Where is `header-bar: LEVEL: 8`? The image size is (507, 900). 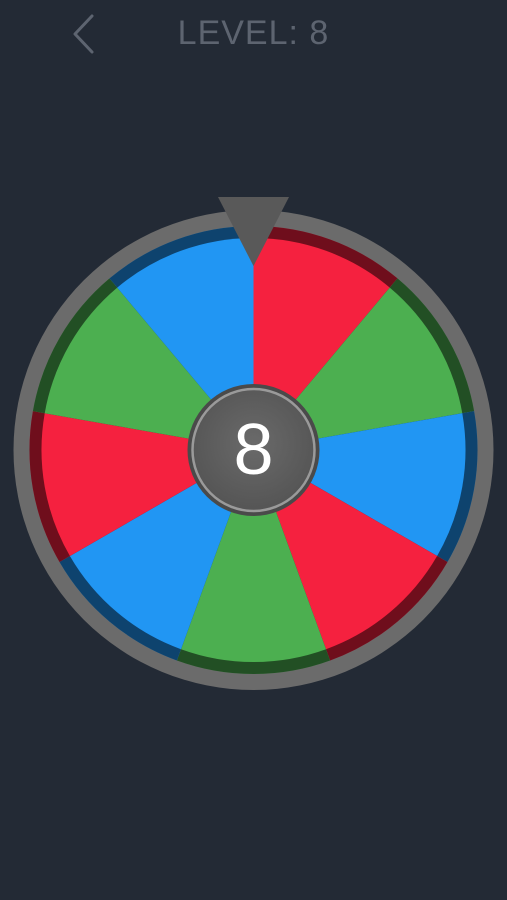 header-bar: LEVEL: 8 is located at coordinates (253, 35).